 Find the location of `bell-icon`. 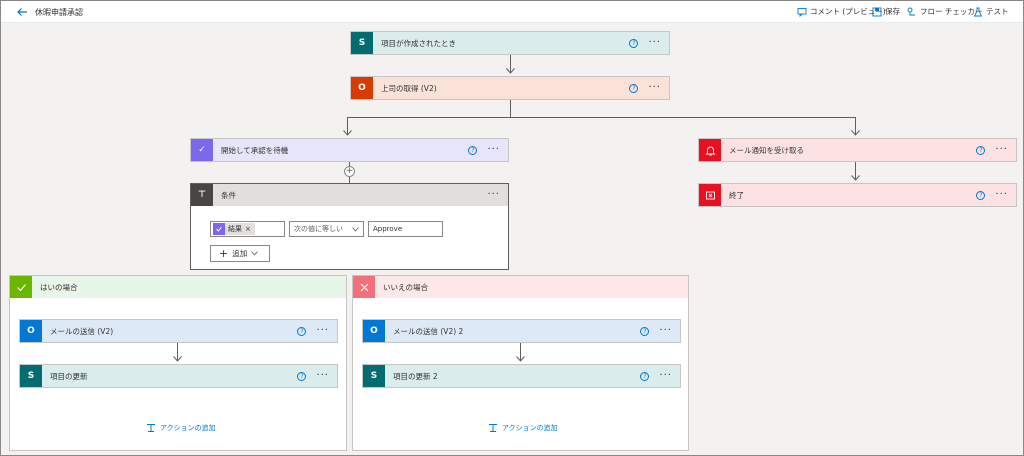

bell-icon is located at coordinates (710, 150).